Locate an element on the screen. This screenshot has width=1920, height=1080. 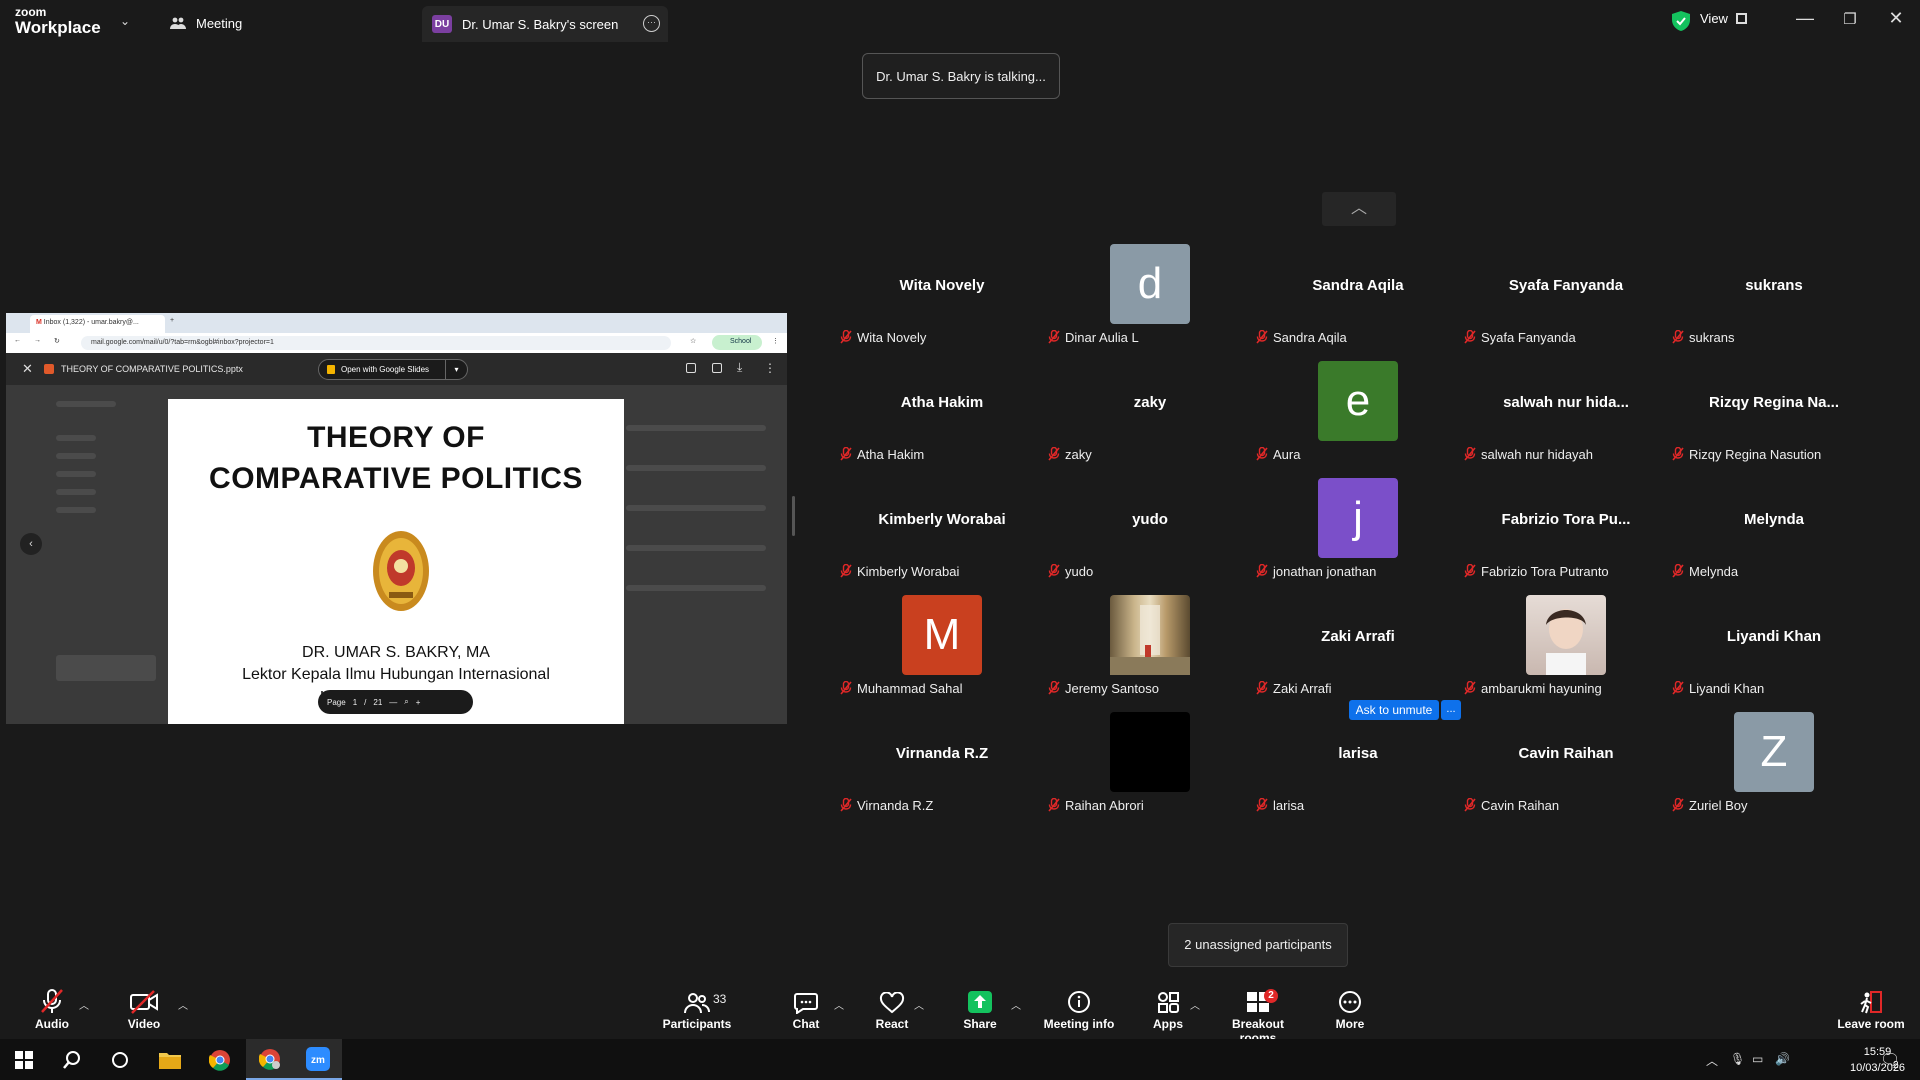
tray-chevron-icon: ︿ is located at coordinates (1712, 1060).